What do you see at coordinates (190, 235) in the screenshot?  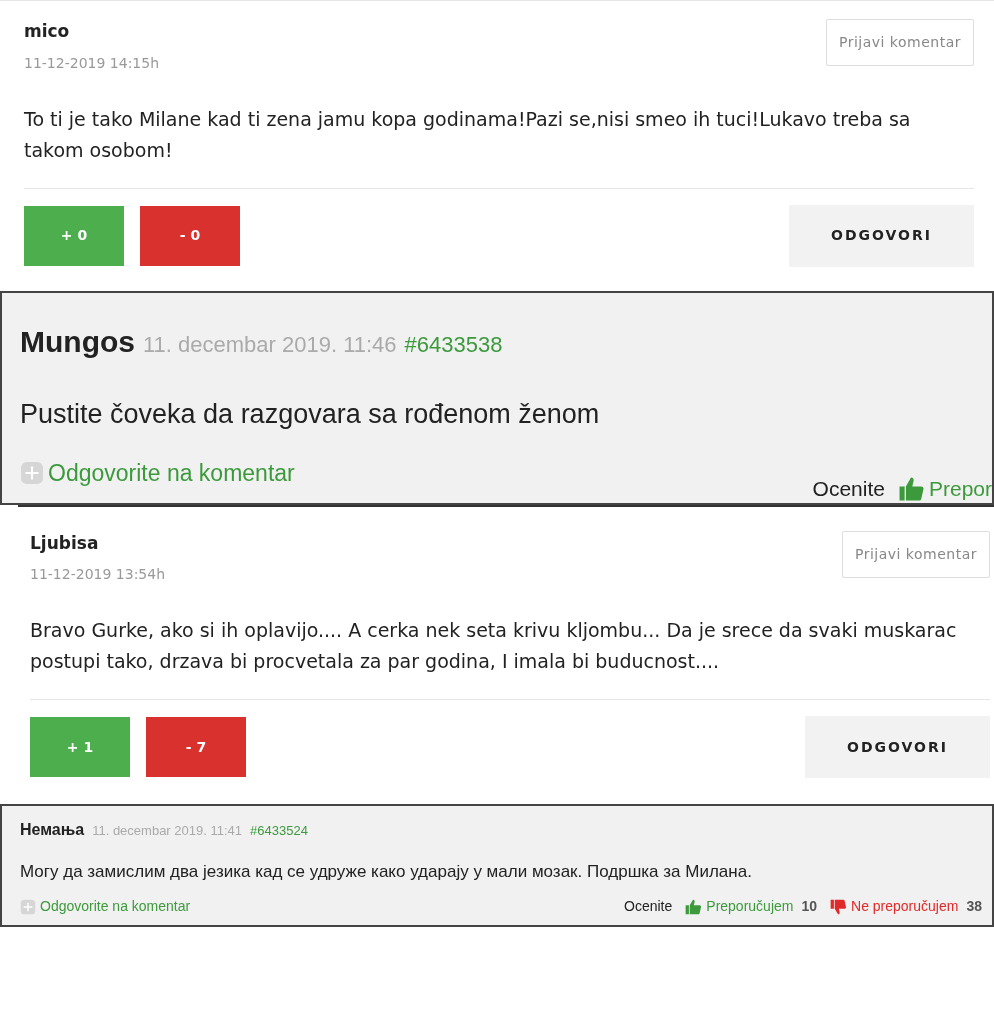 I see `downvote-button: - 0` at bounding box center [190, 235].